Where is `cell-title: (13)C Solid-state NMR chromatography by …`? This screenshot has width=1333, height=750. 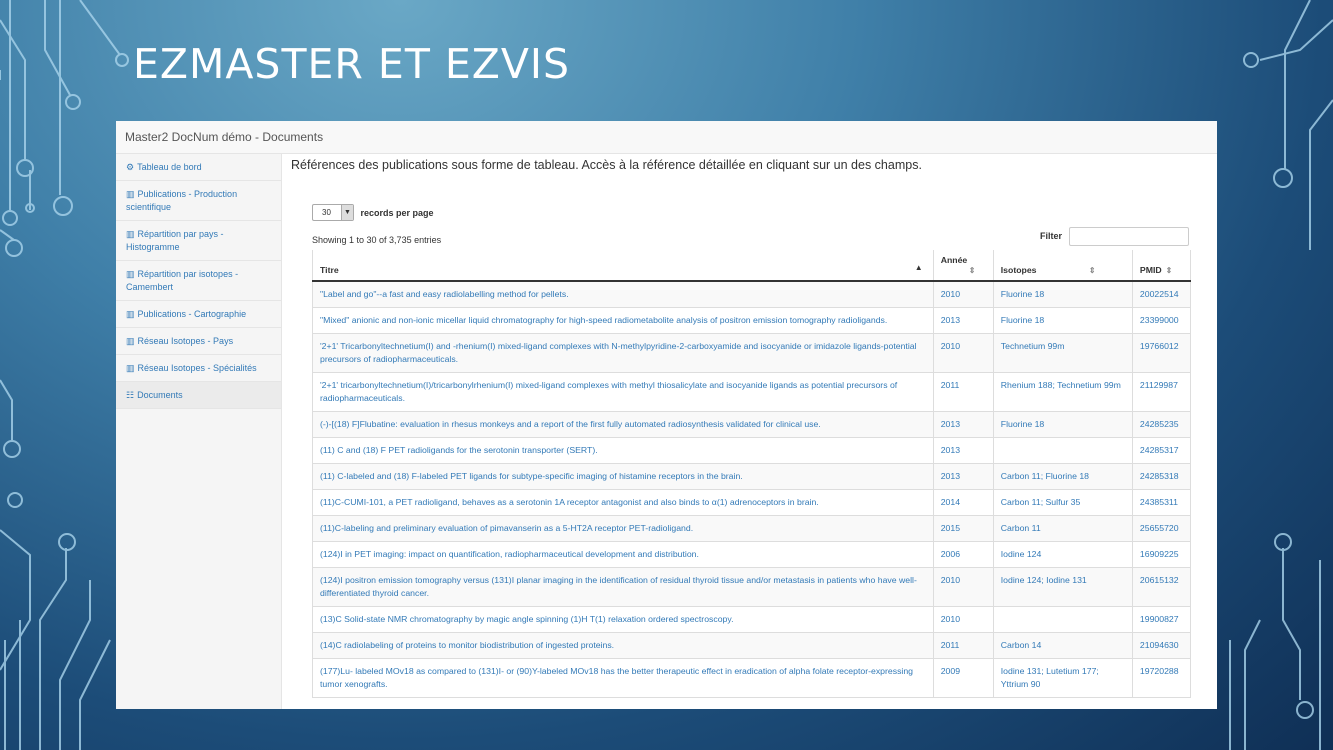
cell-title: (13)C Solid-state NMR chromatography by … is located at coordinates (623, 619).